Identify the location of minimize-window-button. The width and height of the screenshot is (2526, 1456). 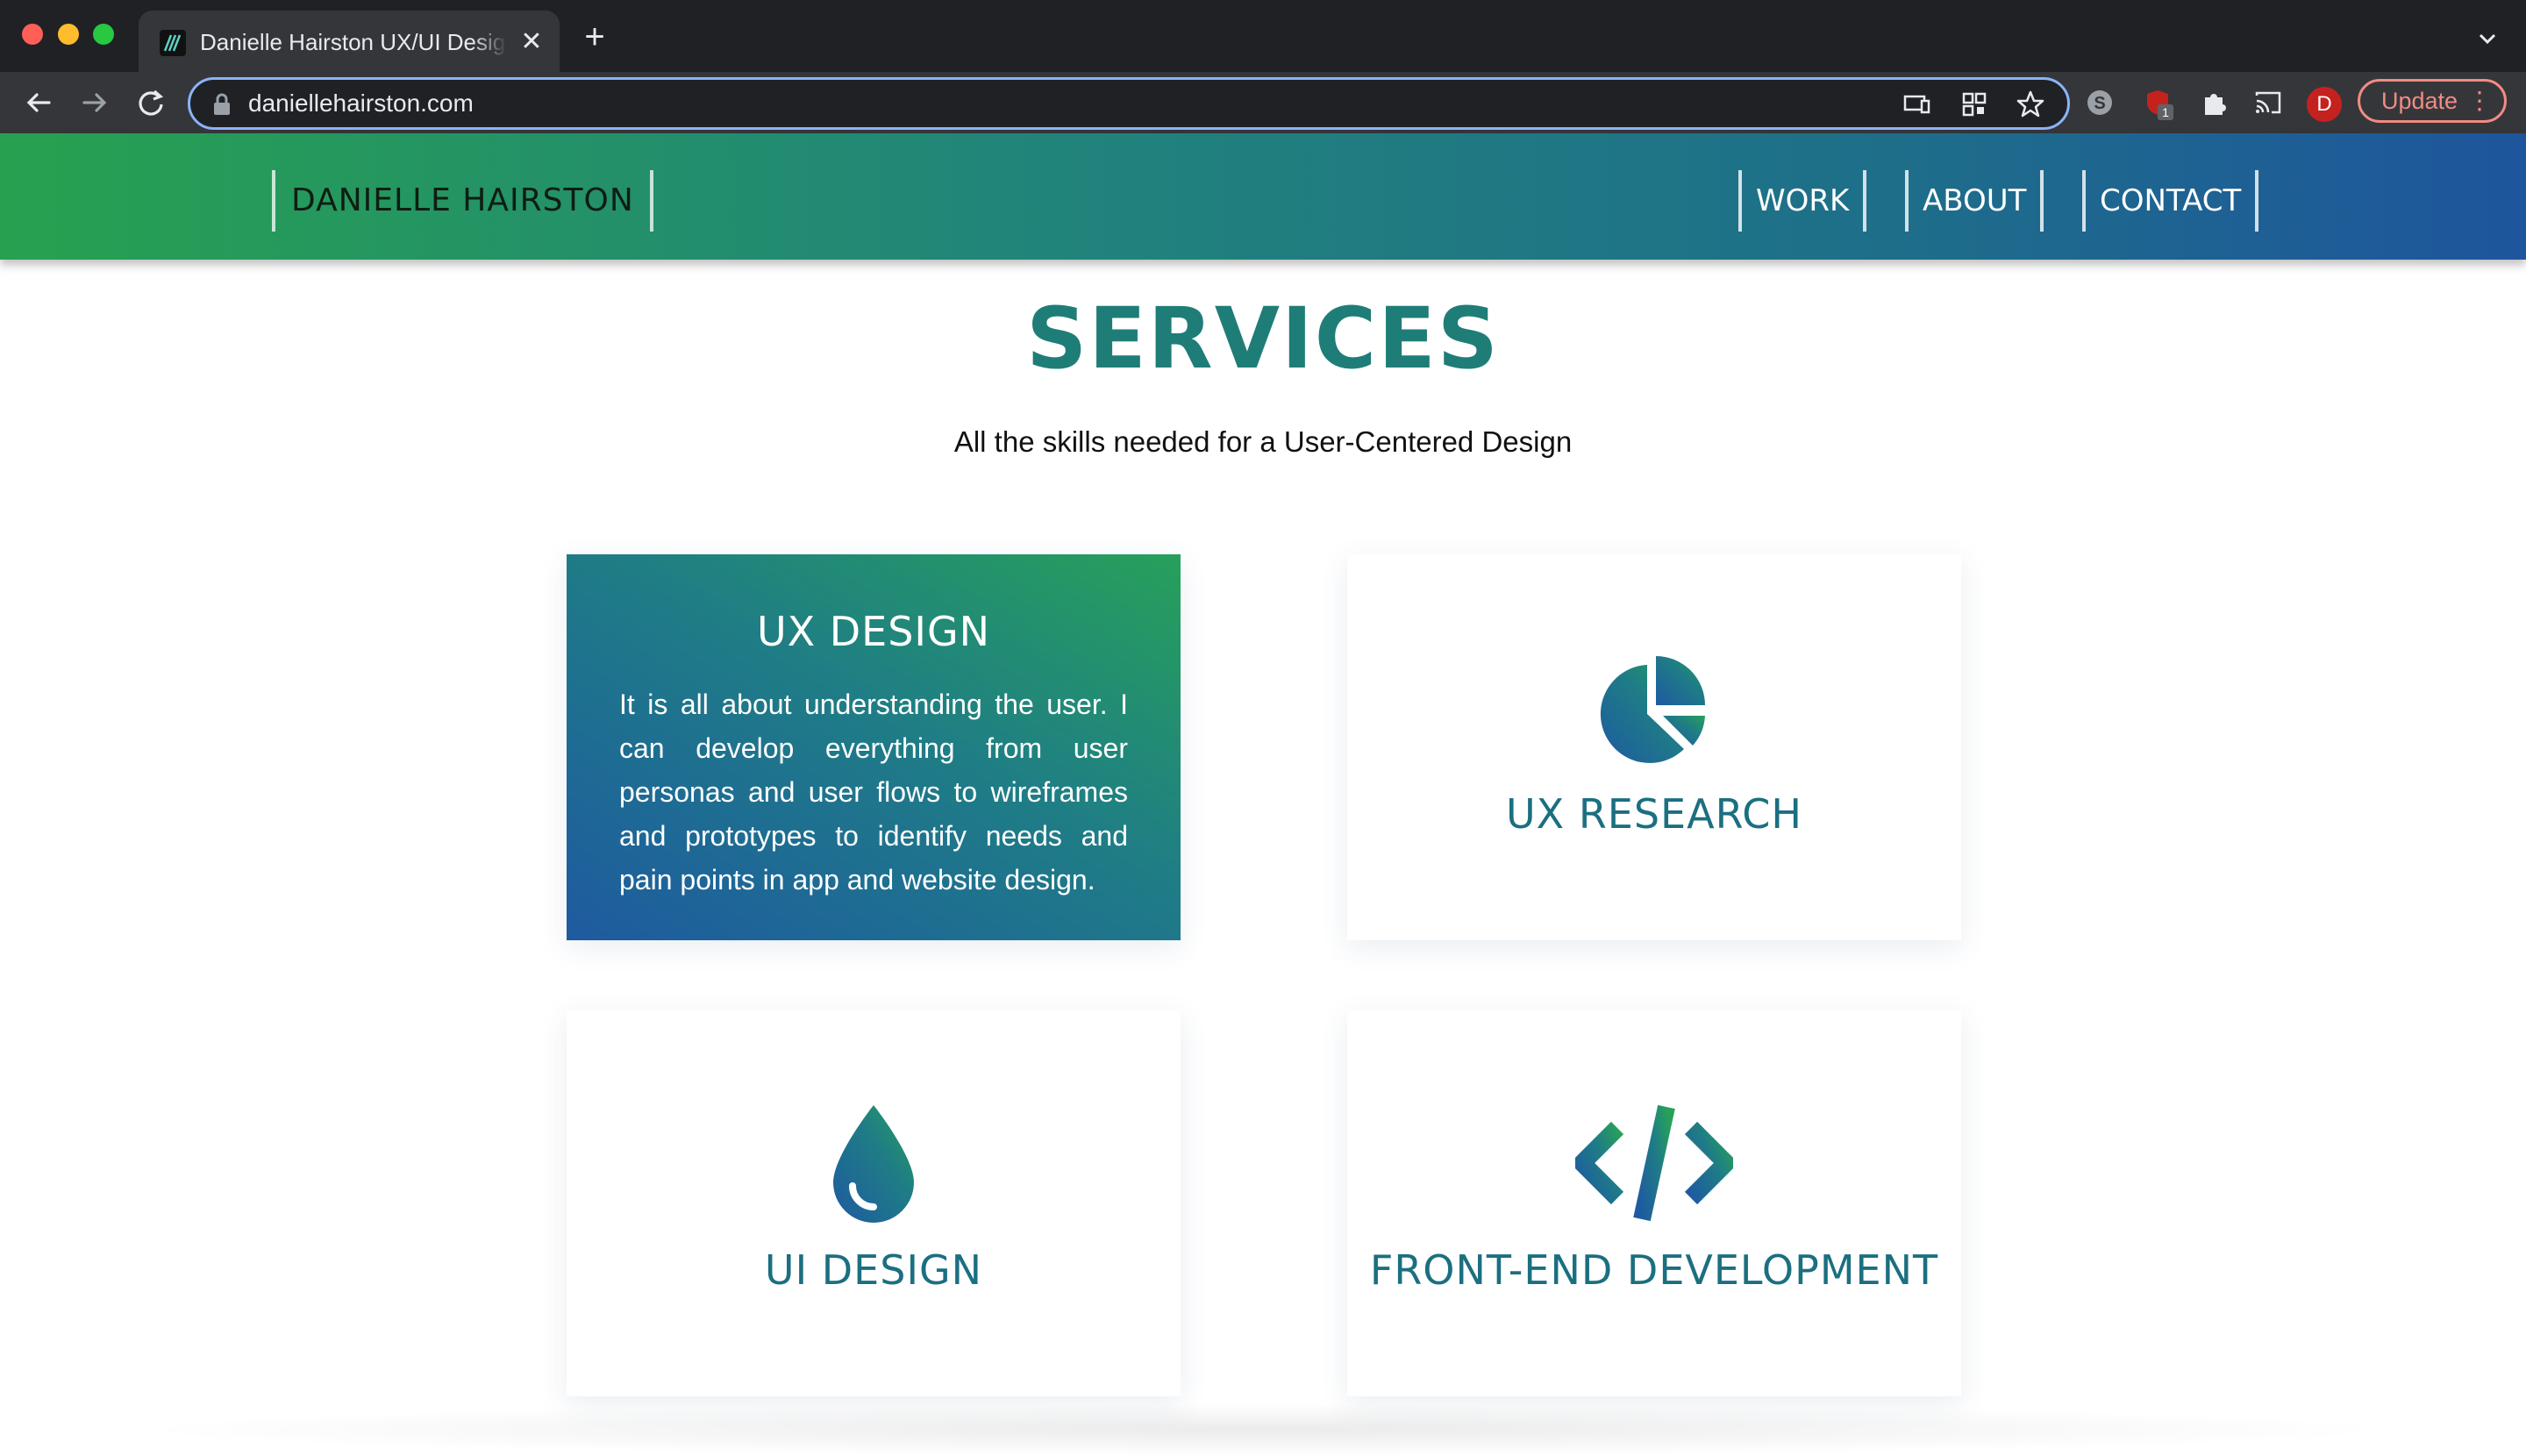
(68, 34).